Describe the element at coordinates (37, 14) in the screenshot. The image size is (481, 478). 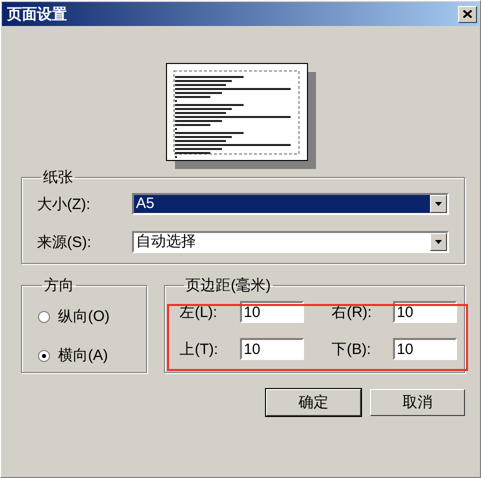
I see `window-title: 页面设置` at that location.